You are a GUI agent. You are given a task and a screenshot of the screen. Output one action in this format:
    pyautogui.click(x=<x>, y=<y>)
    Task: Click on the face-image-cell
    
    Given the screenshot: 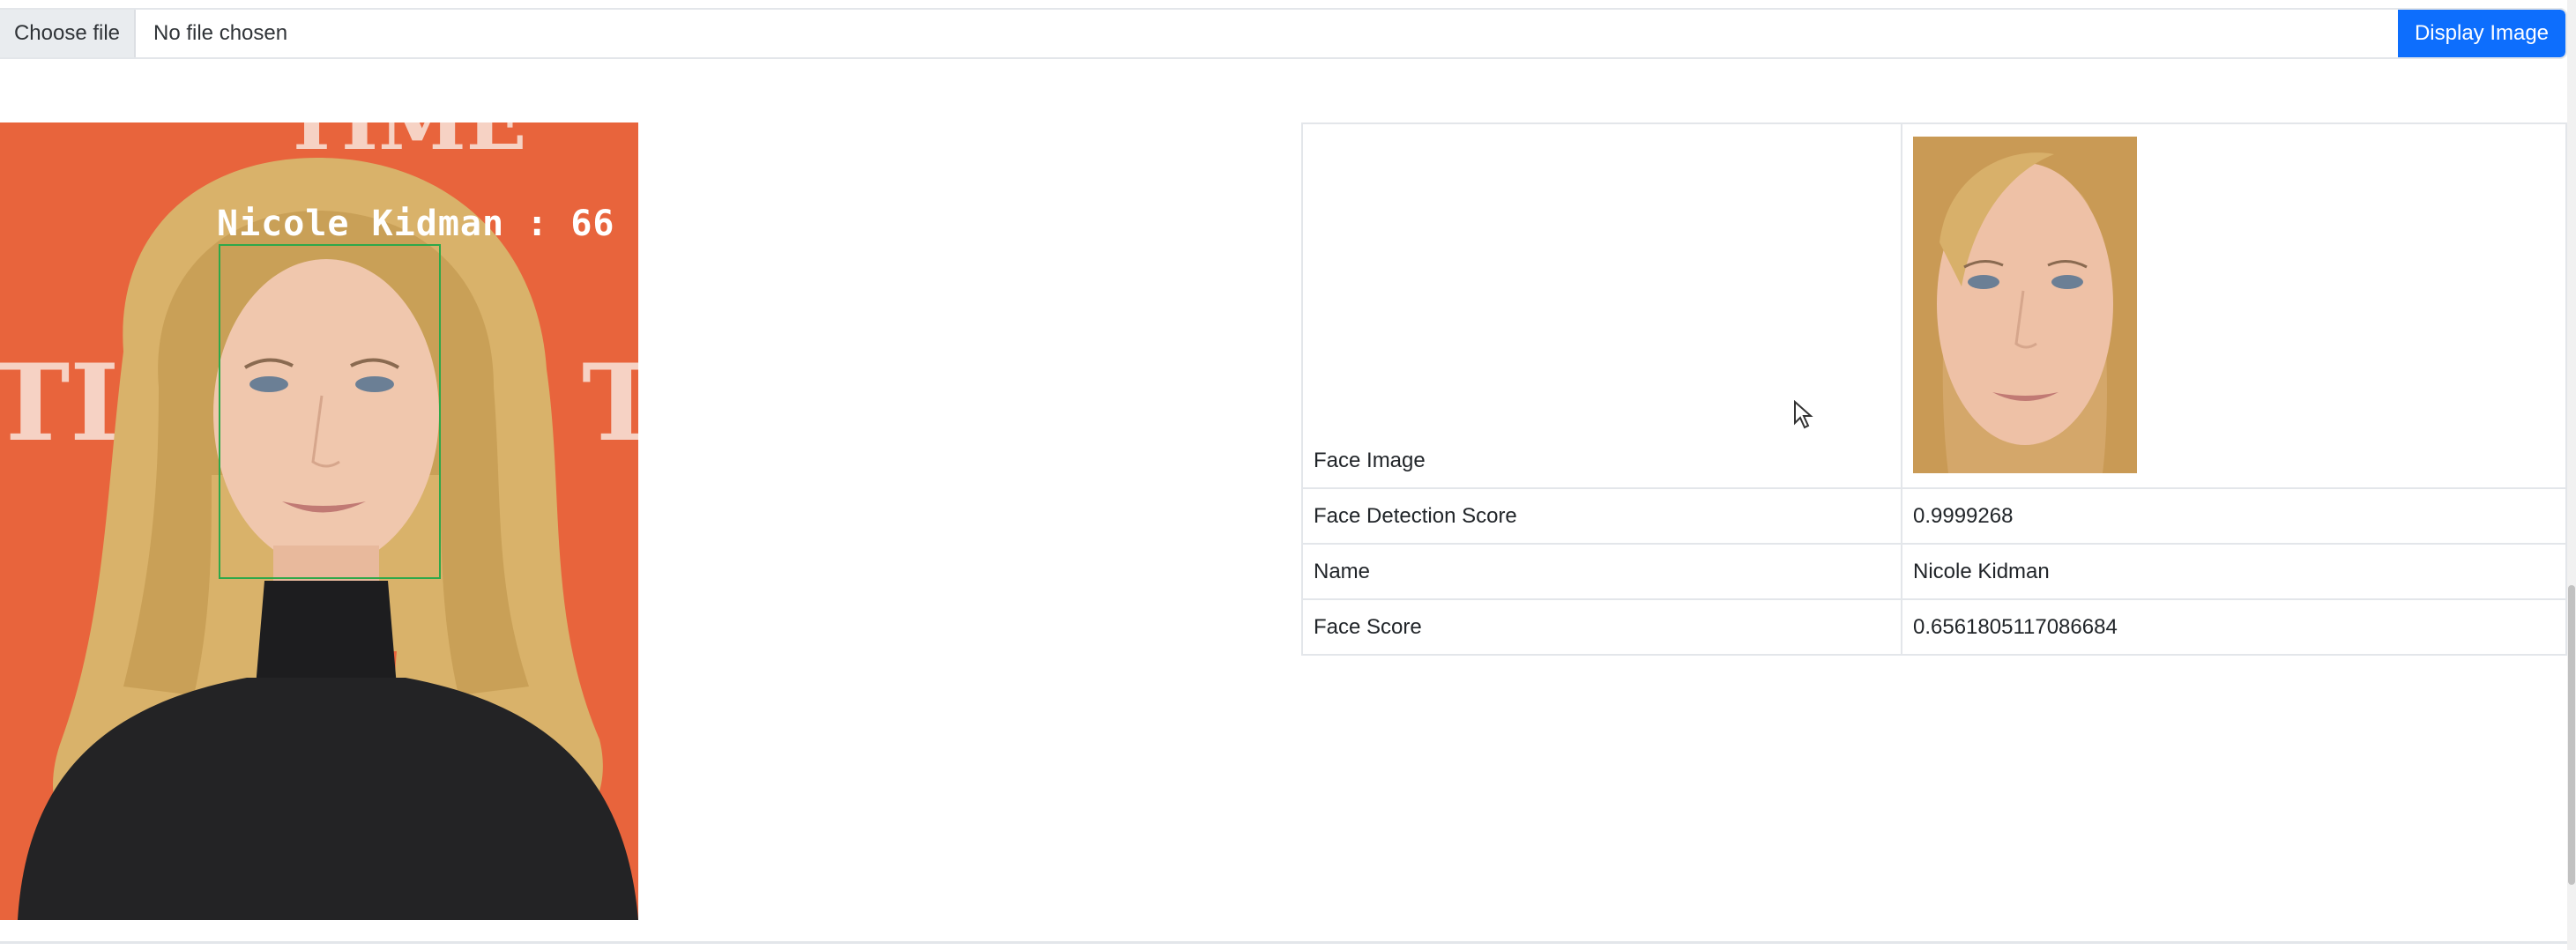 What is the action you would take?
    pyautogui.click(x=2234, y=306)
    